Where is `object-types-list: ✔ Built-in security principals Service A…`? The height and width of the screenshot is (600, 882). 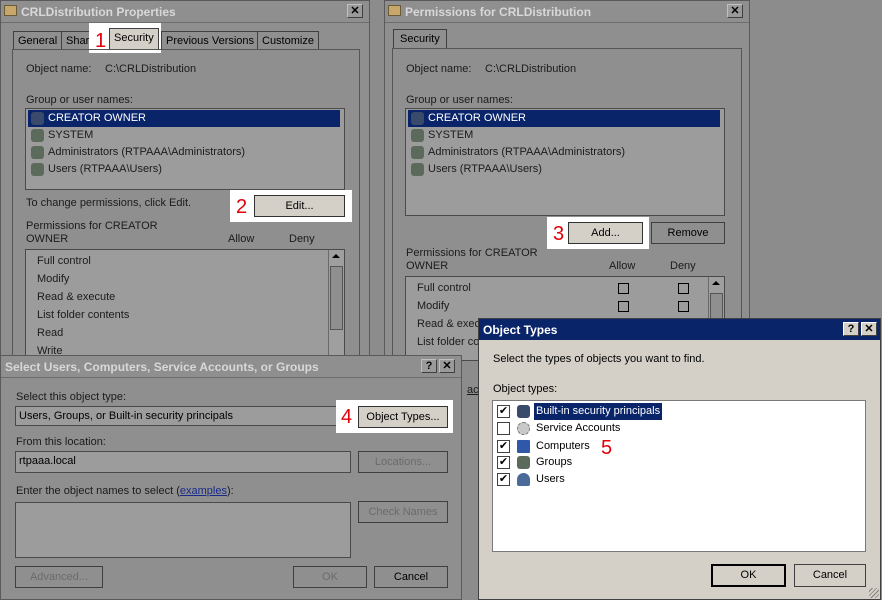
object-types-list: ✔ Built-in security principals Service A… is located at coordinates (679, 476).